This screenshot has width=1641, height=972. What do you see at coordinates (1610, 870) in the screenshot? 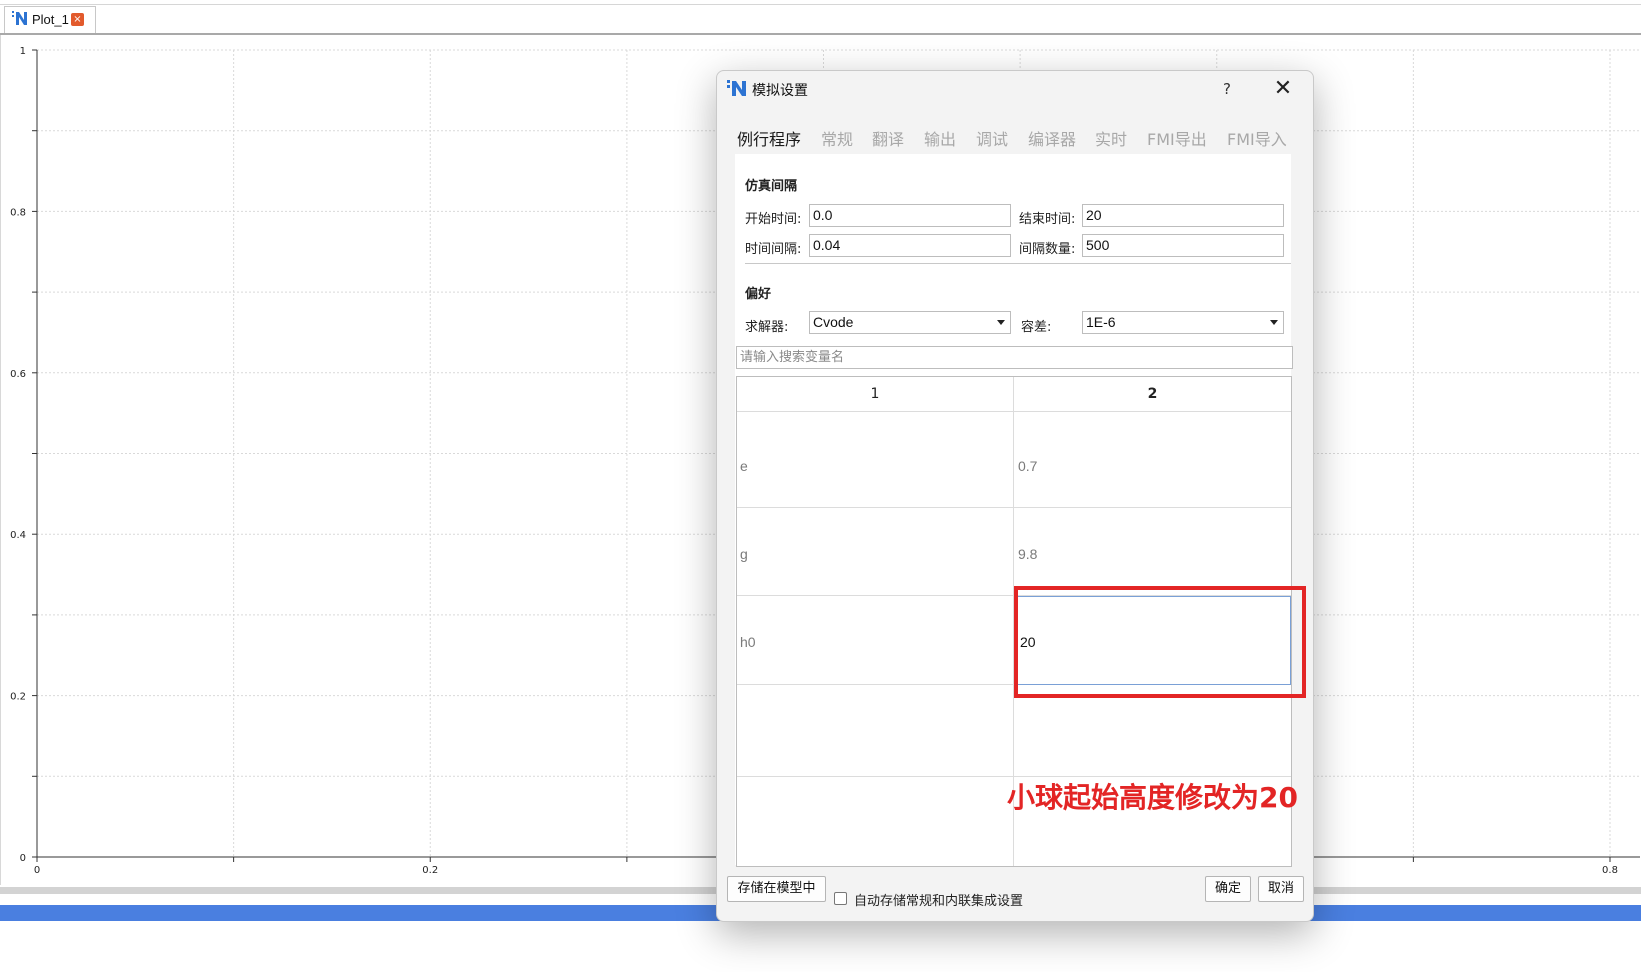
I see `x-tick-label: 0.8` at bounding box center [1610, 870].